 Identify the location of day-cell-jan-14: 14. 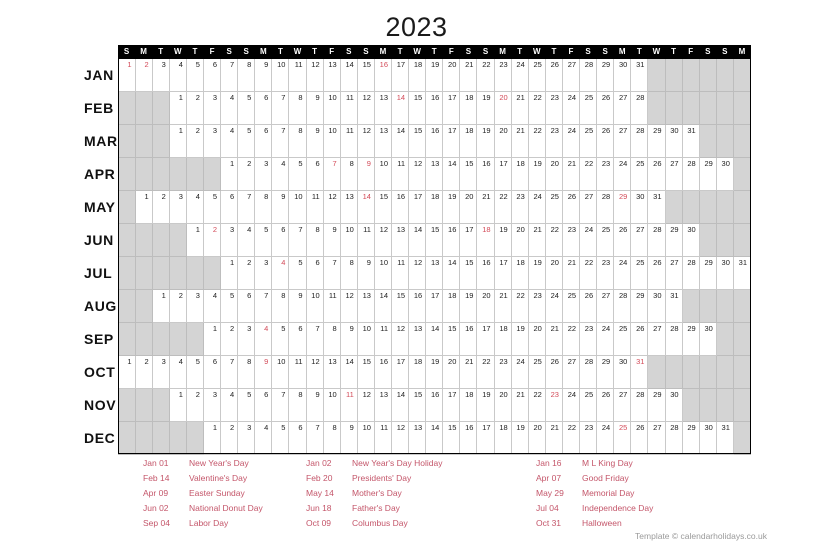
(348, 75).